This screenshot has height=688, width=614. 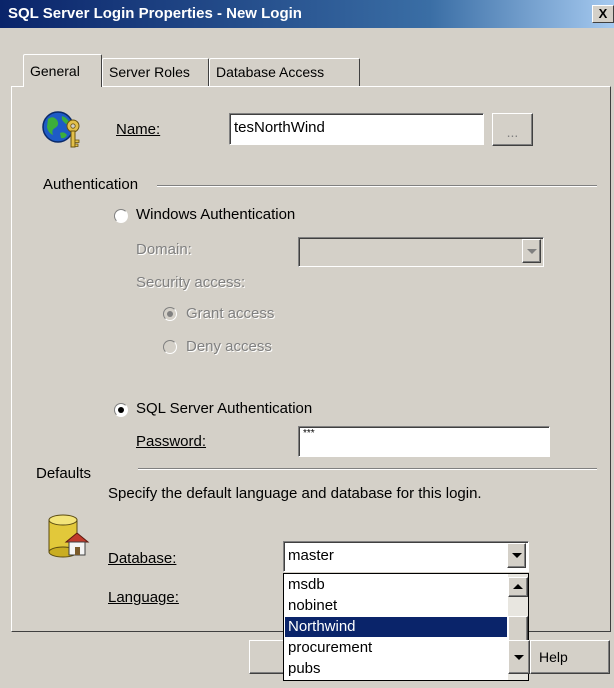 I want to click on database-dropdown-button, so click(x=516, y=555).